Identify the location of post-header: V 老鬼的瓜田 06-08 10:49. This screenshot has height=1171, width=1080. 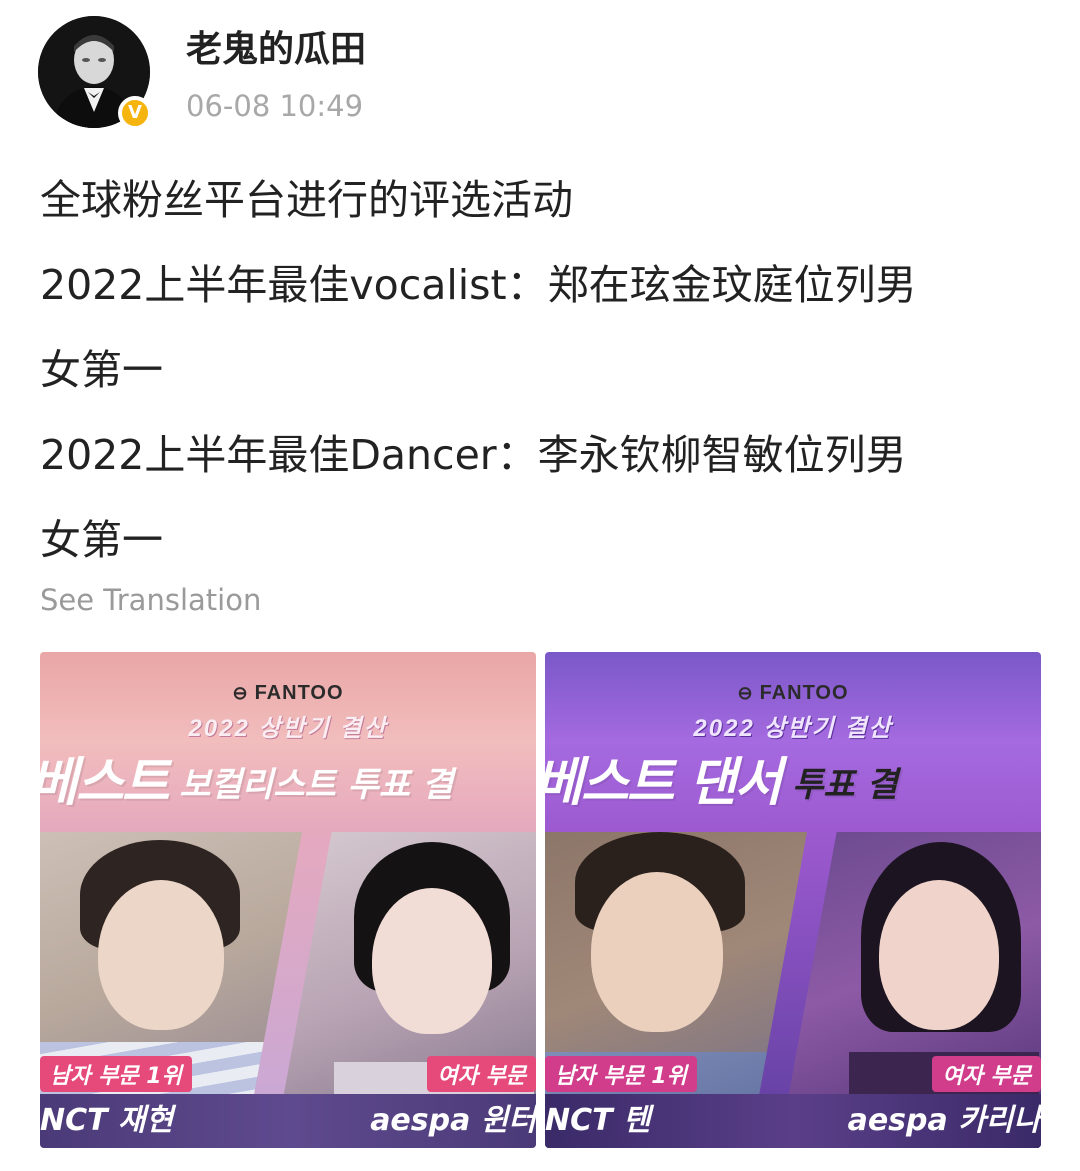
(538, 74).